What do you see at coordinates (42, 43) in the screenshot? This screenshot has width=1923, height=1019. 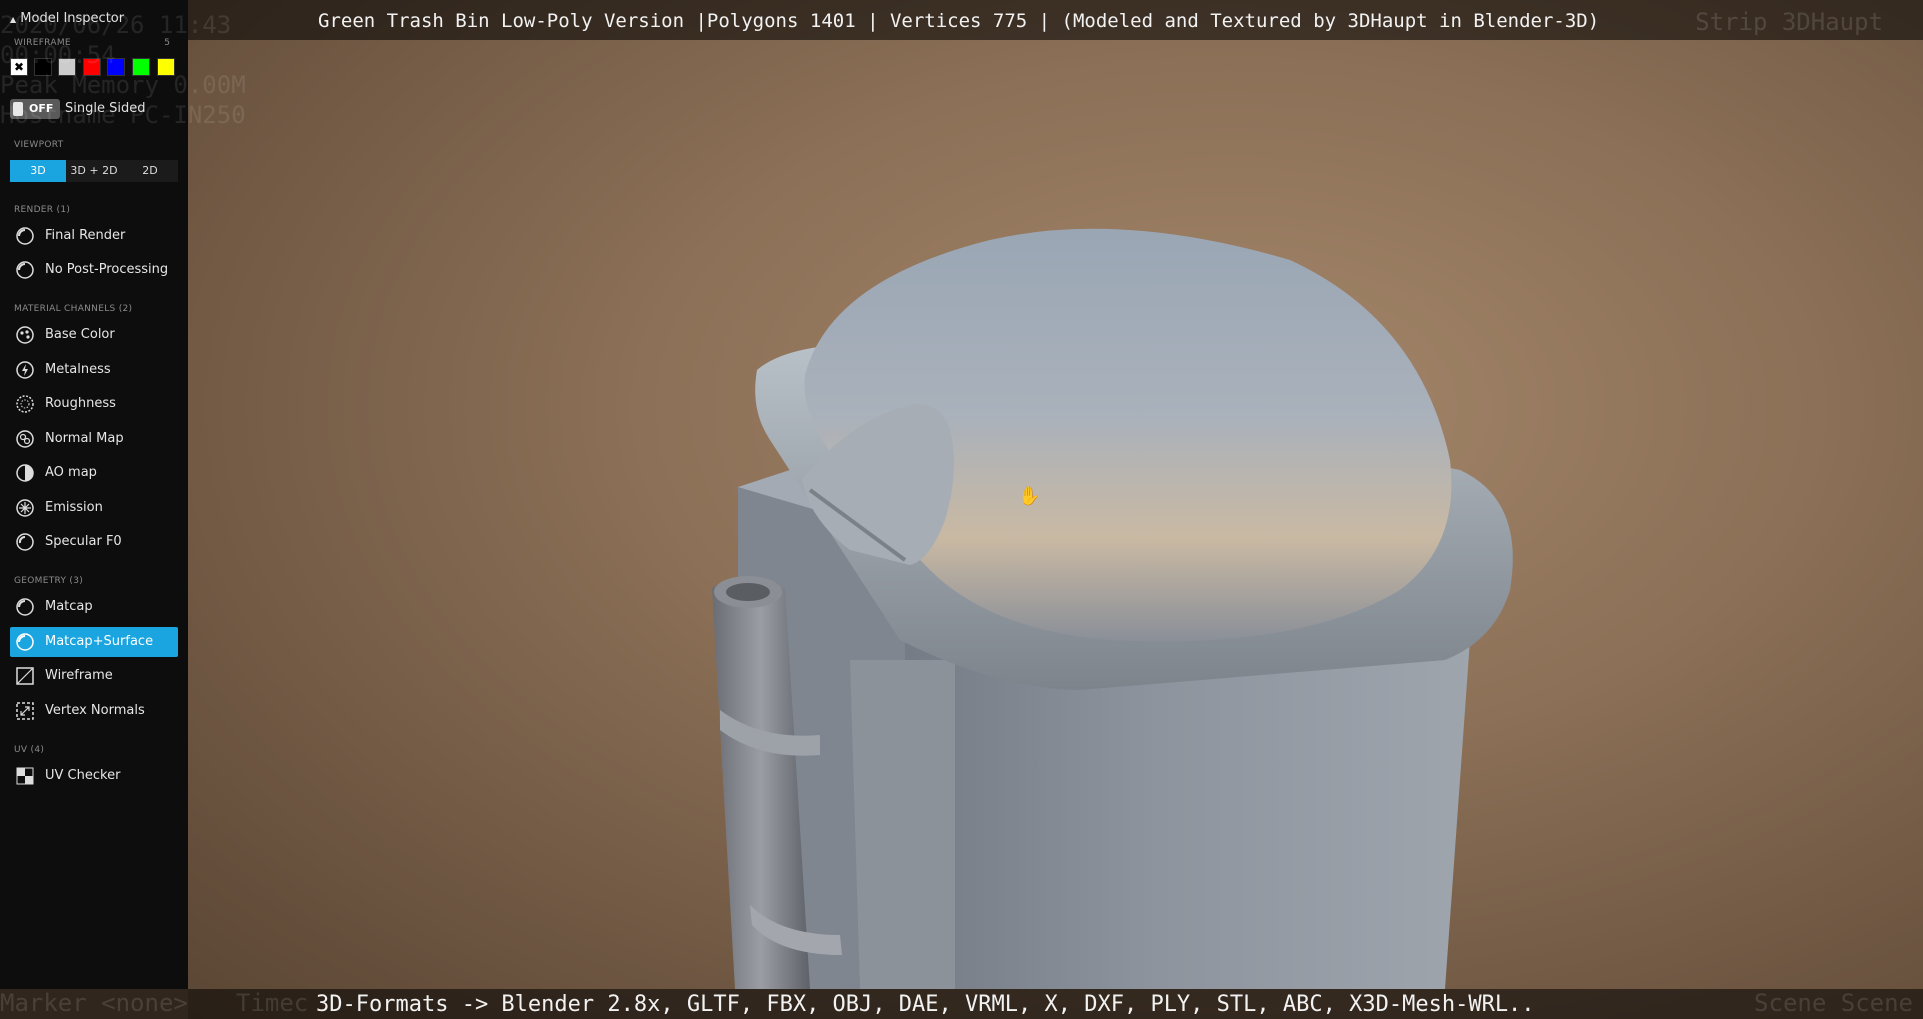 I see `wireframe-label: WIREFRAME` at bounding box center [42, 43].